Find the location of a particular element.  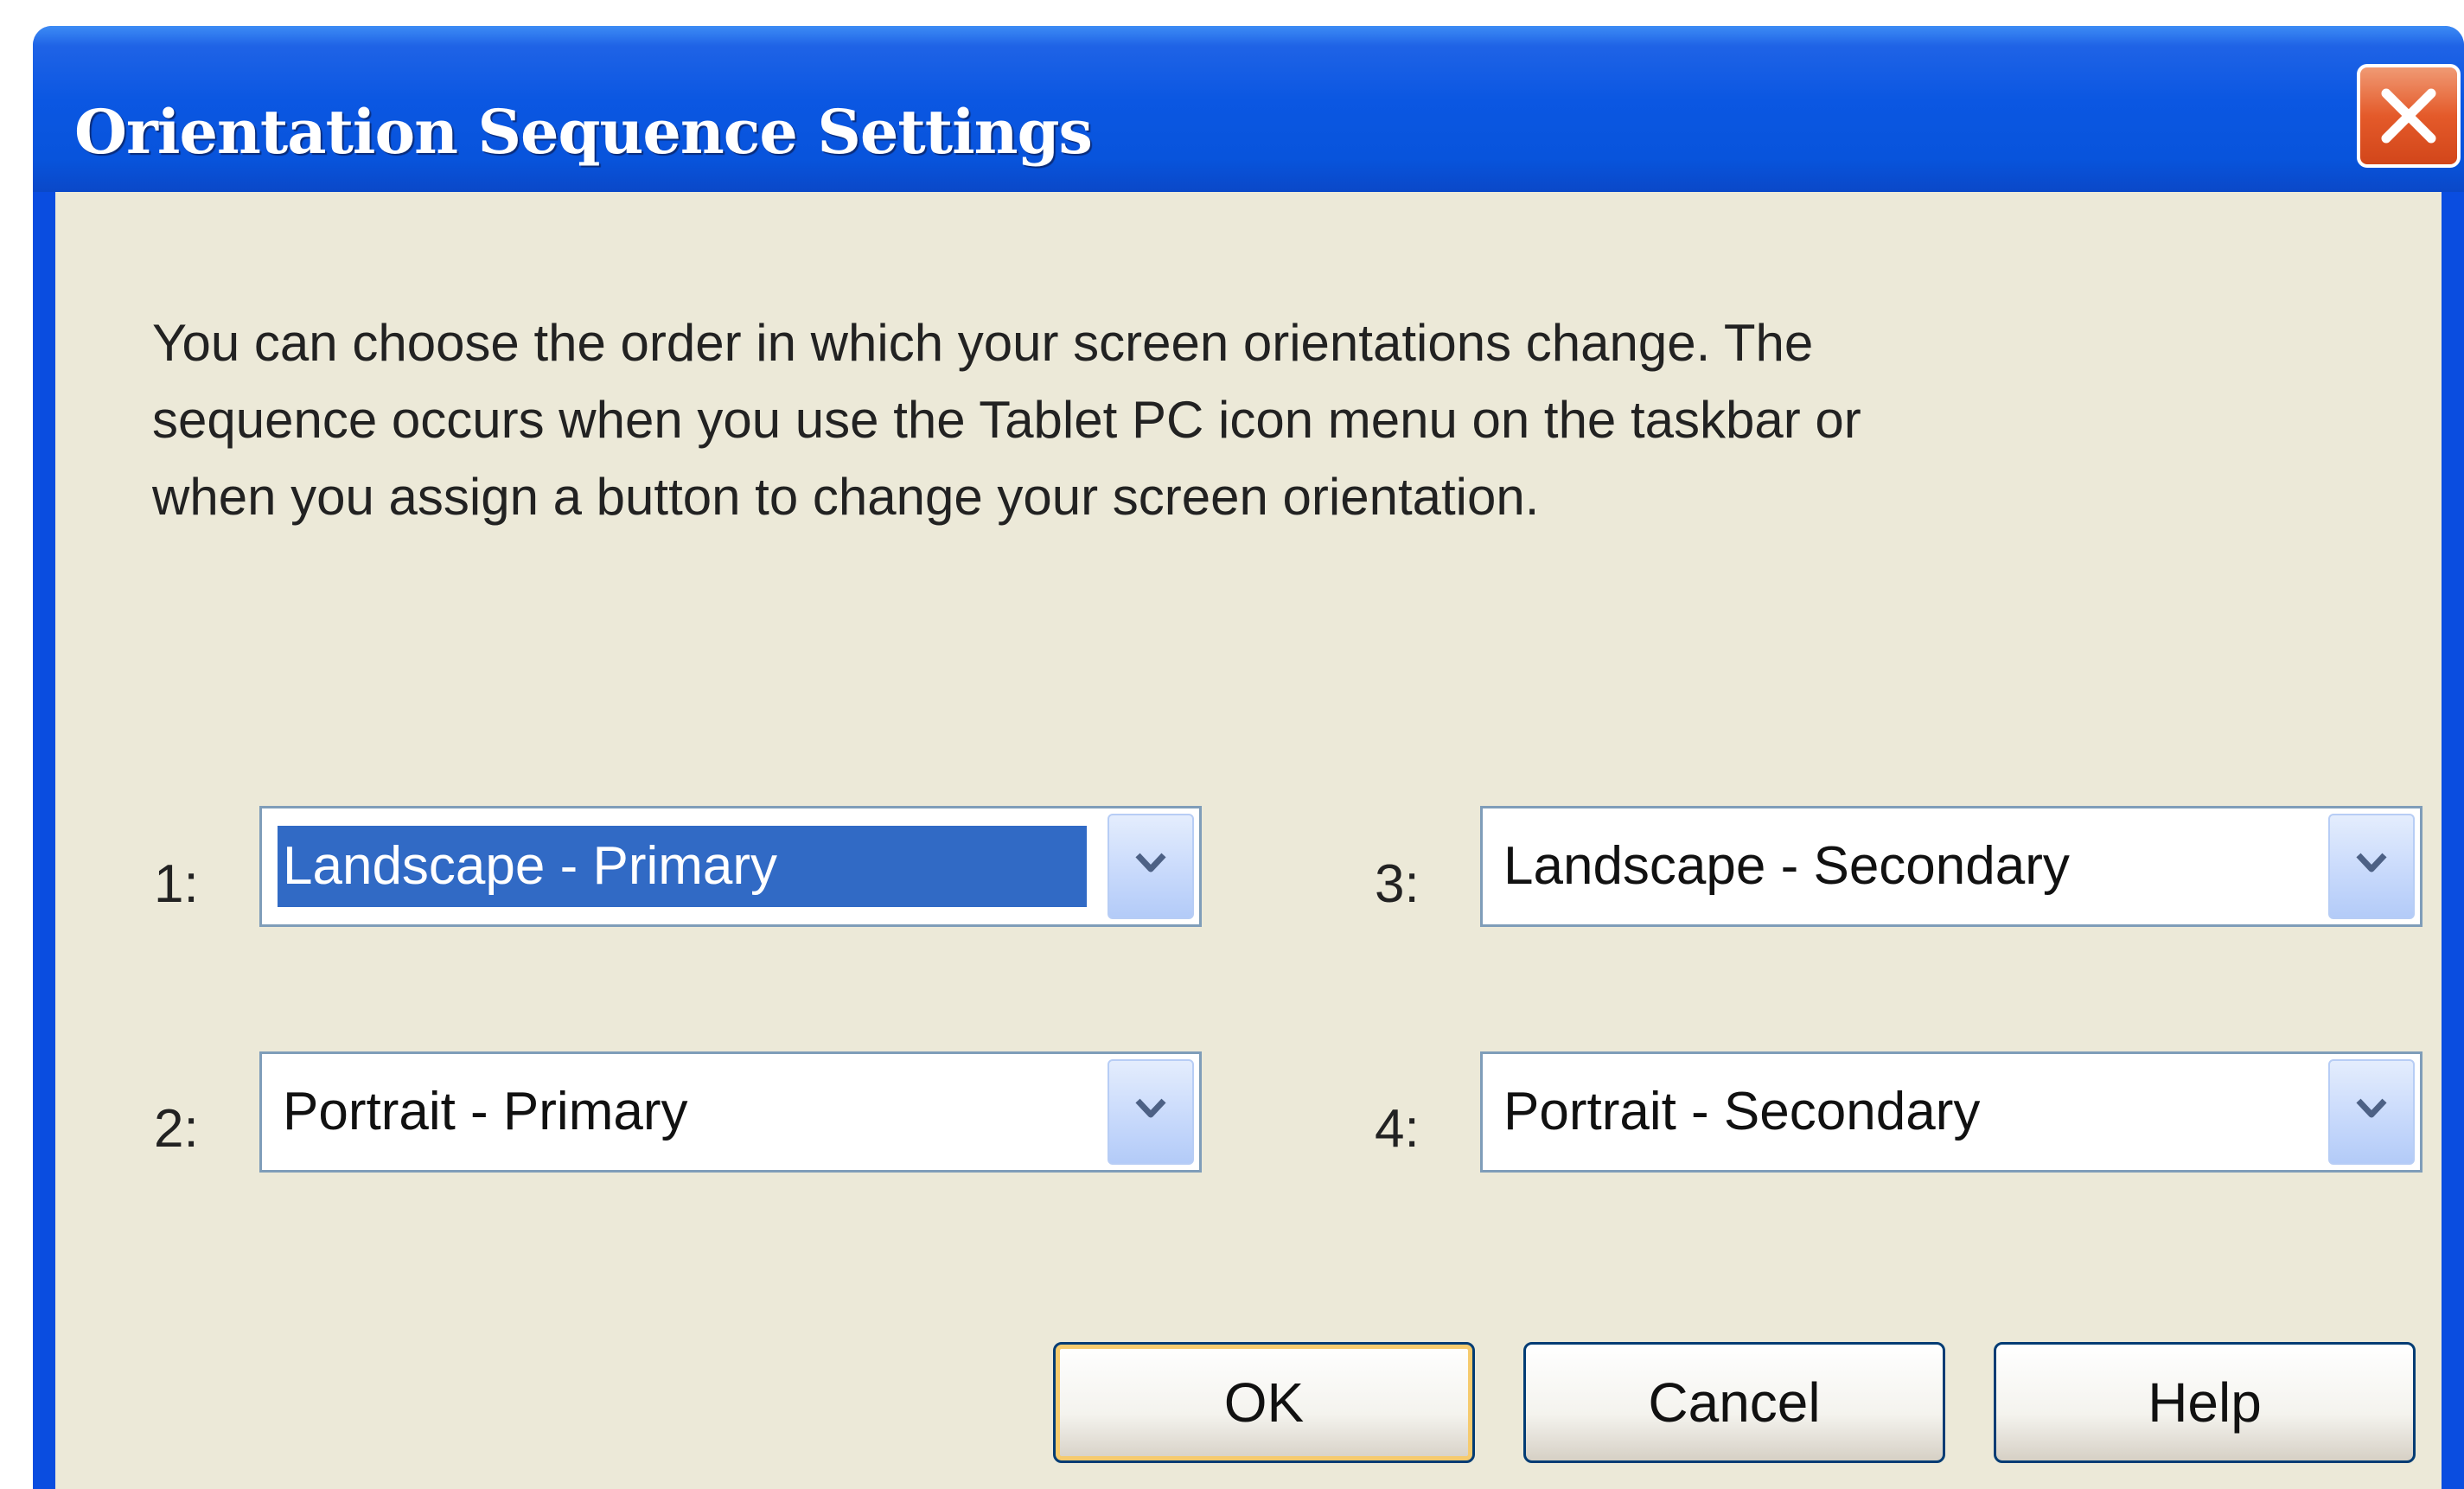

orientation-select-3: Landscape - Secondary is located at coordinates (1951, 866).